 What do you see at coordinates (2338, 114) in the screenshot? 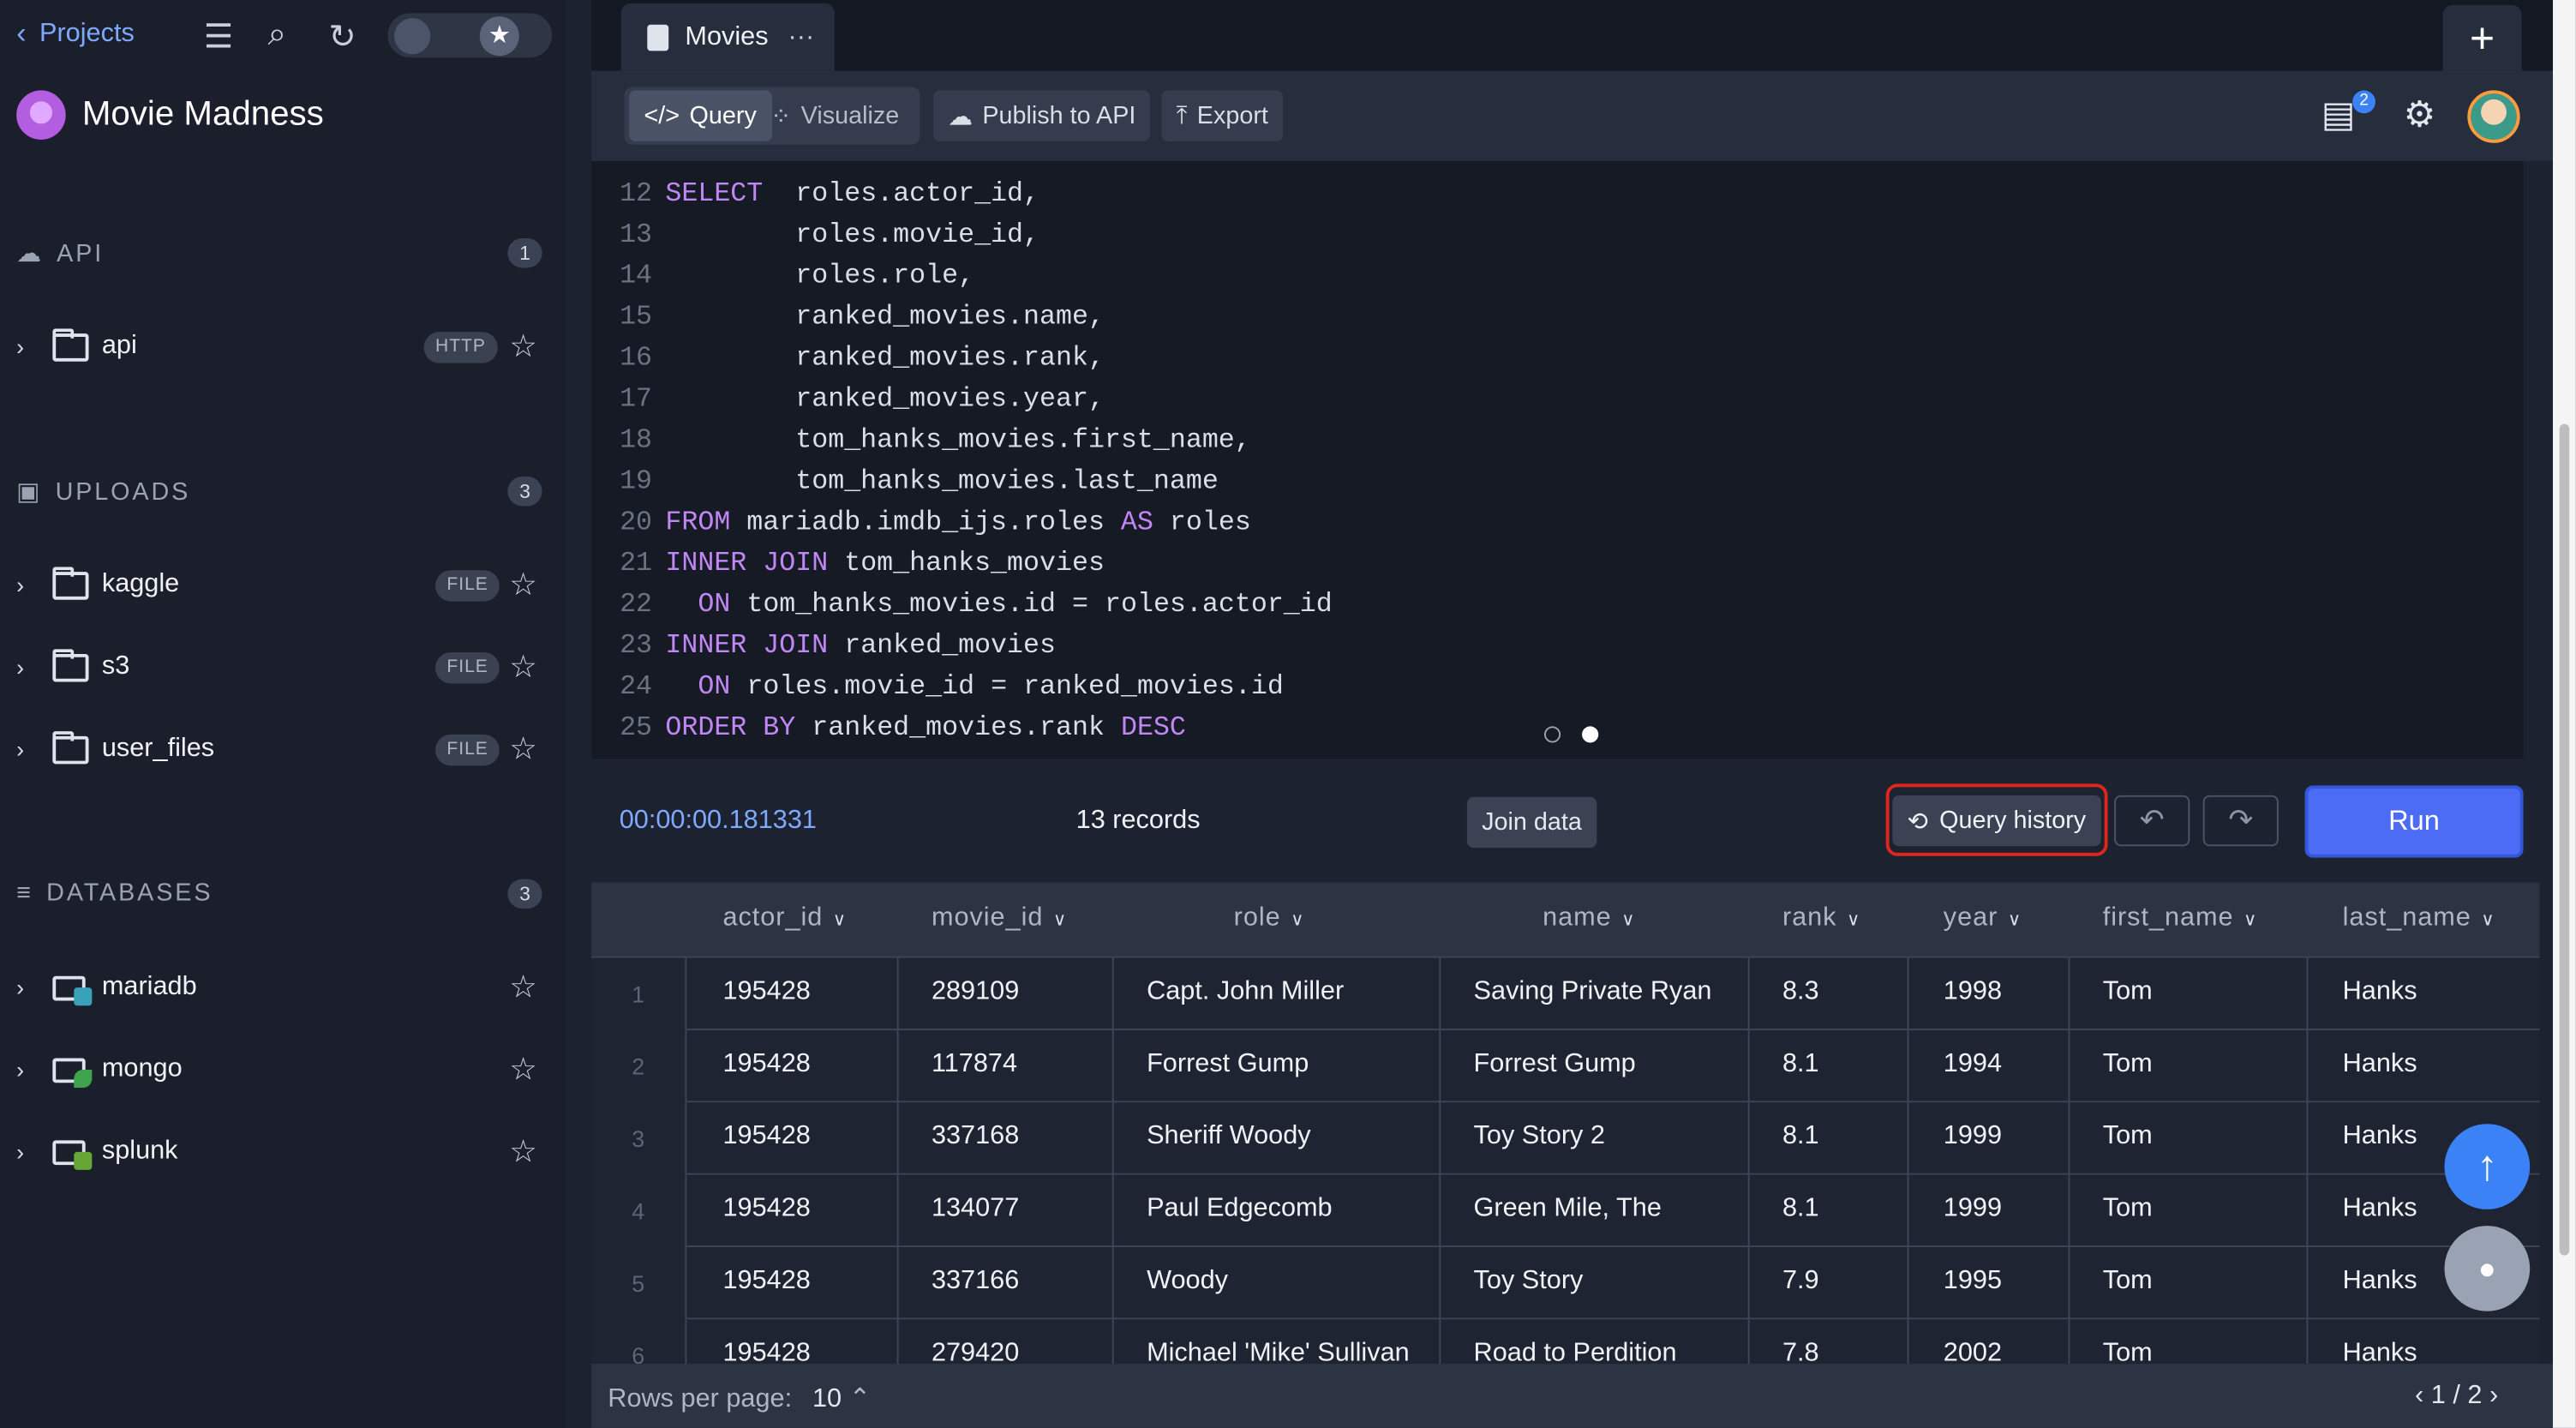
I see `comments-icon: ▤` at bounding box center [2338, 114].